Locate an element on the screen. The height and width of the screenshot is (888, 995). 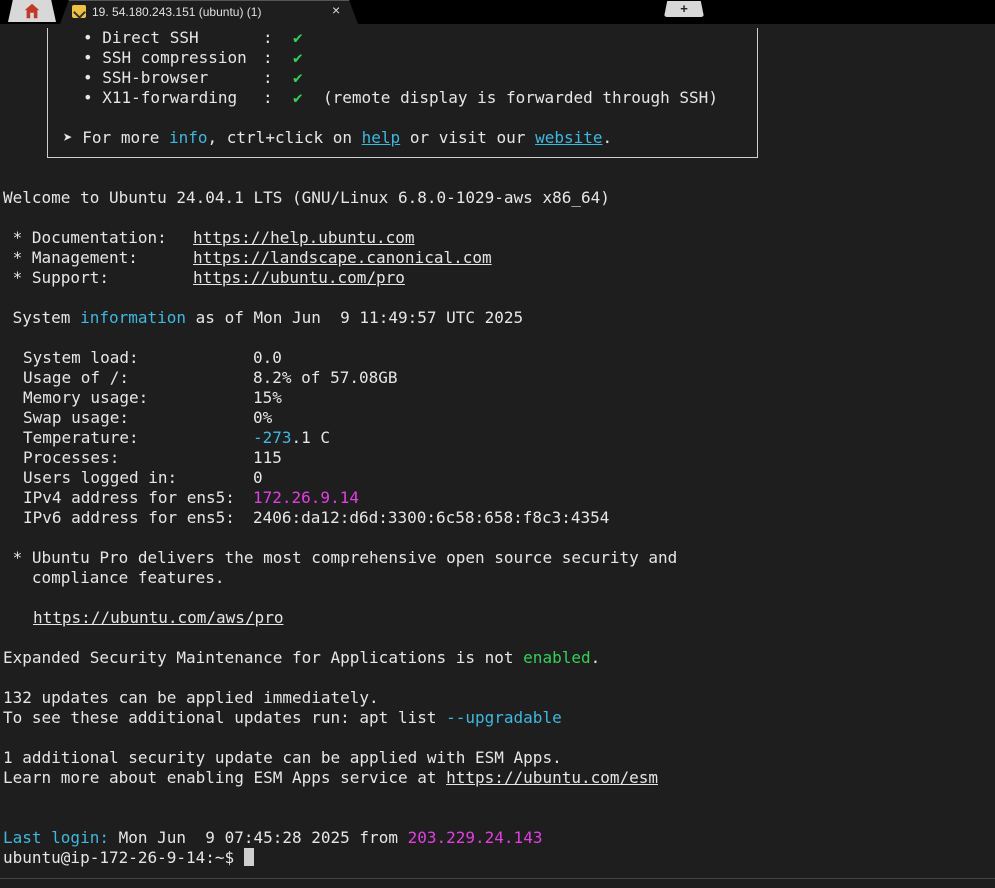
support-label: * Support: is located at coordinates (56, 277).